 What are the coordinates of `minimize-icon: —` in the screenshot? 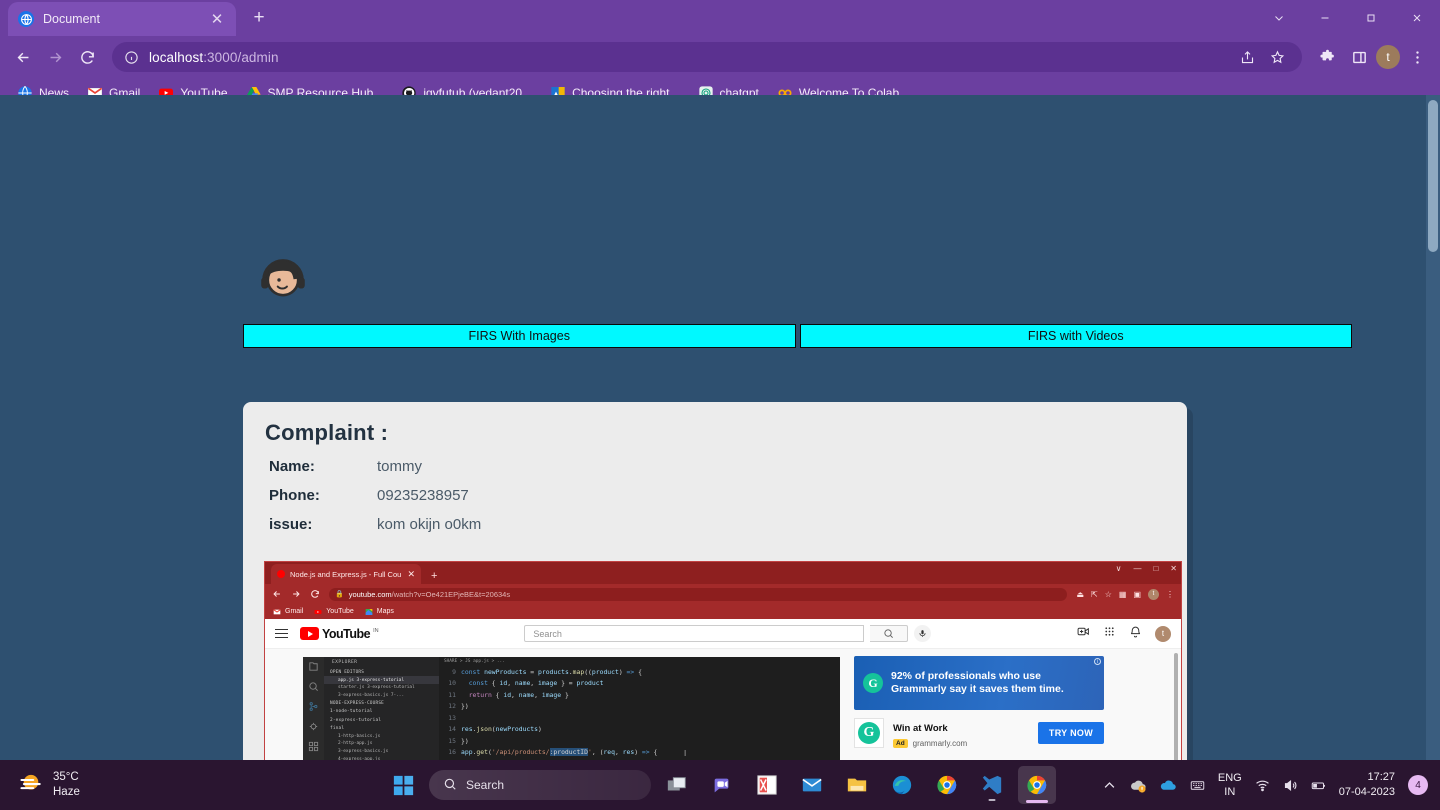 It's located at (1137, 568).